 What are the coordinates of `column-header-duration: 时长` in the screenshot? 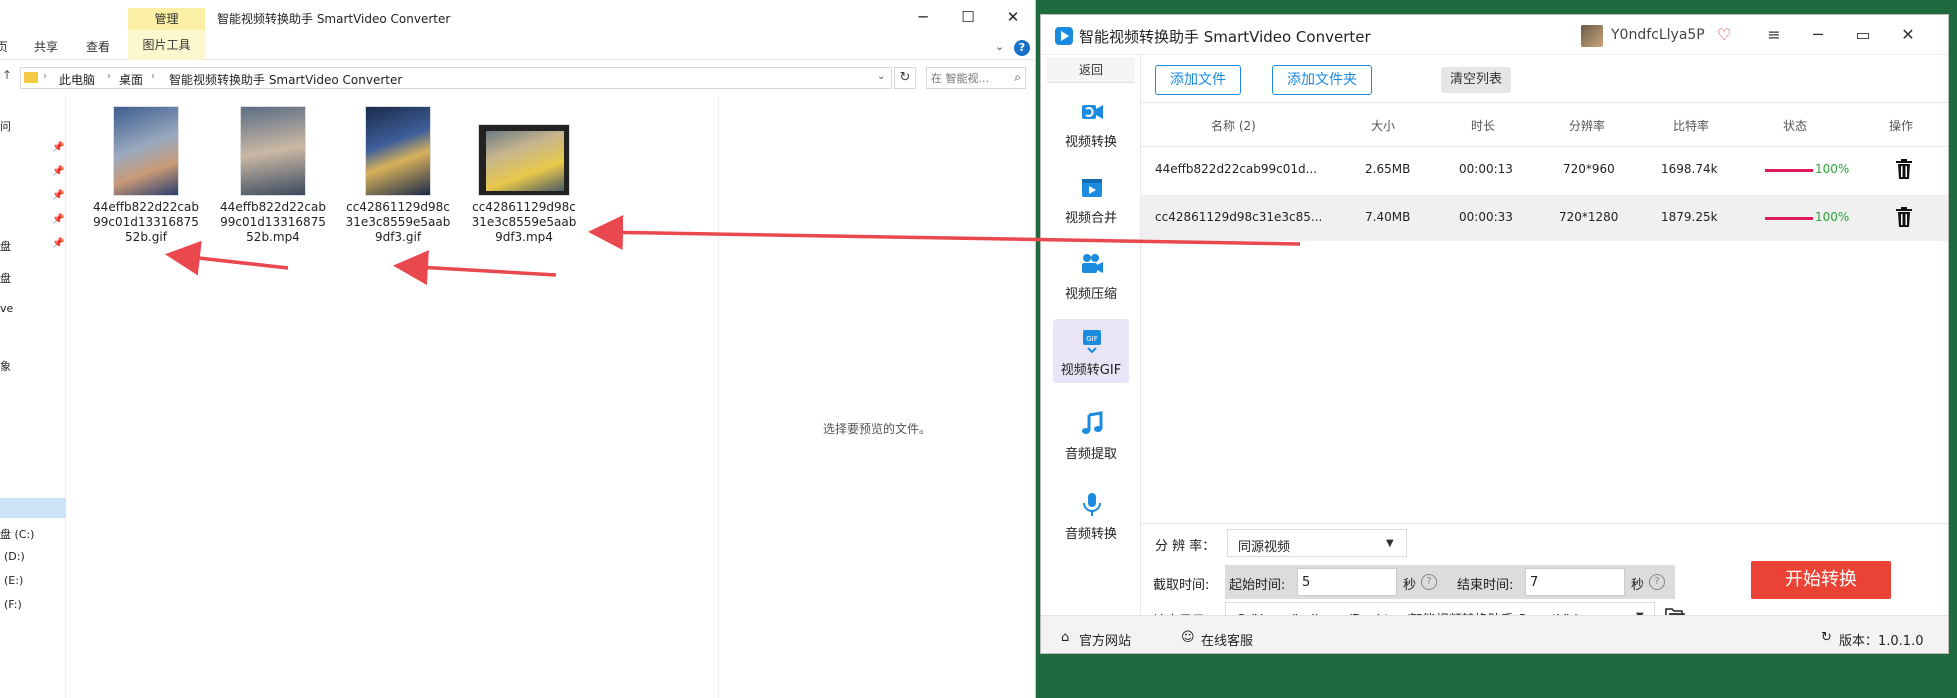 It's located at (1483, 126).